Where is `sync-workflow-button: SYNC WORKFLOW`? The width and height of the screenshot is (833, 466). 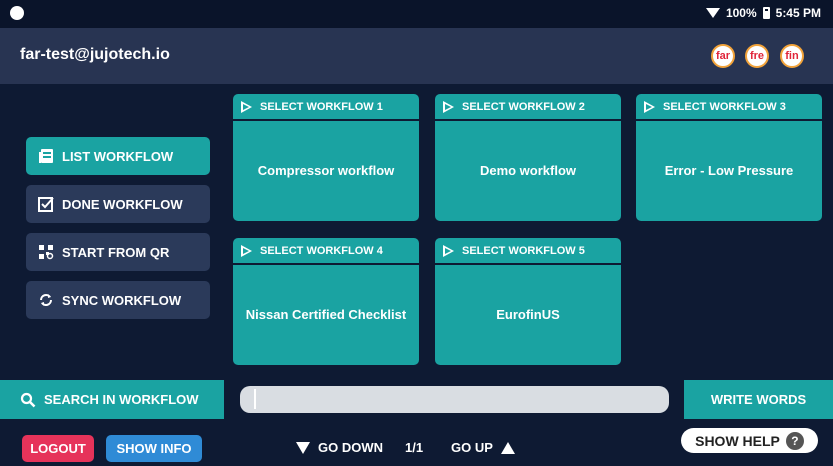 sync-workflow-button: SYNC WORKFLOW is located at coordinates (118, 300).